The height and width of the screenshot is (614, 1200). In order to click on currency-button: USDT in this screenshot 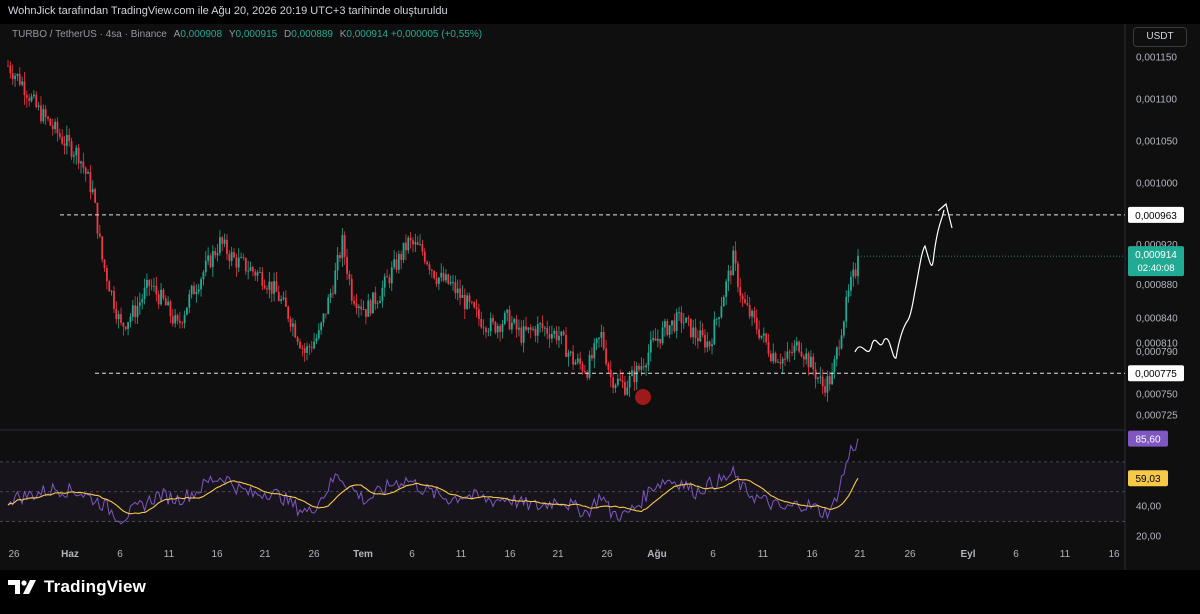, I will do `click(1160, 37)`.